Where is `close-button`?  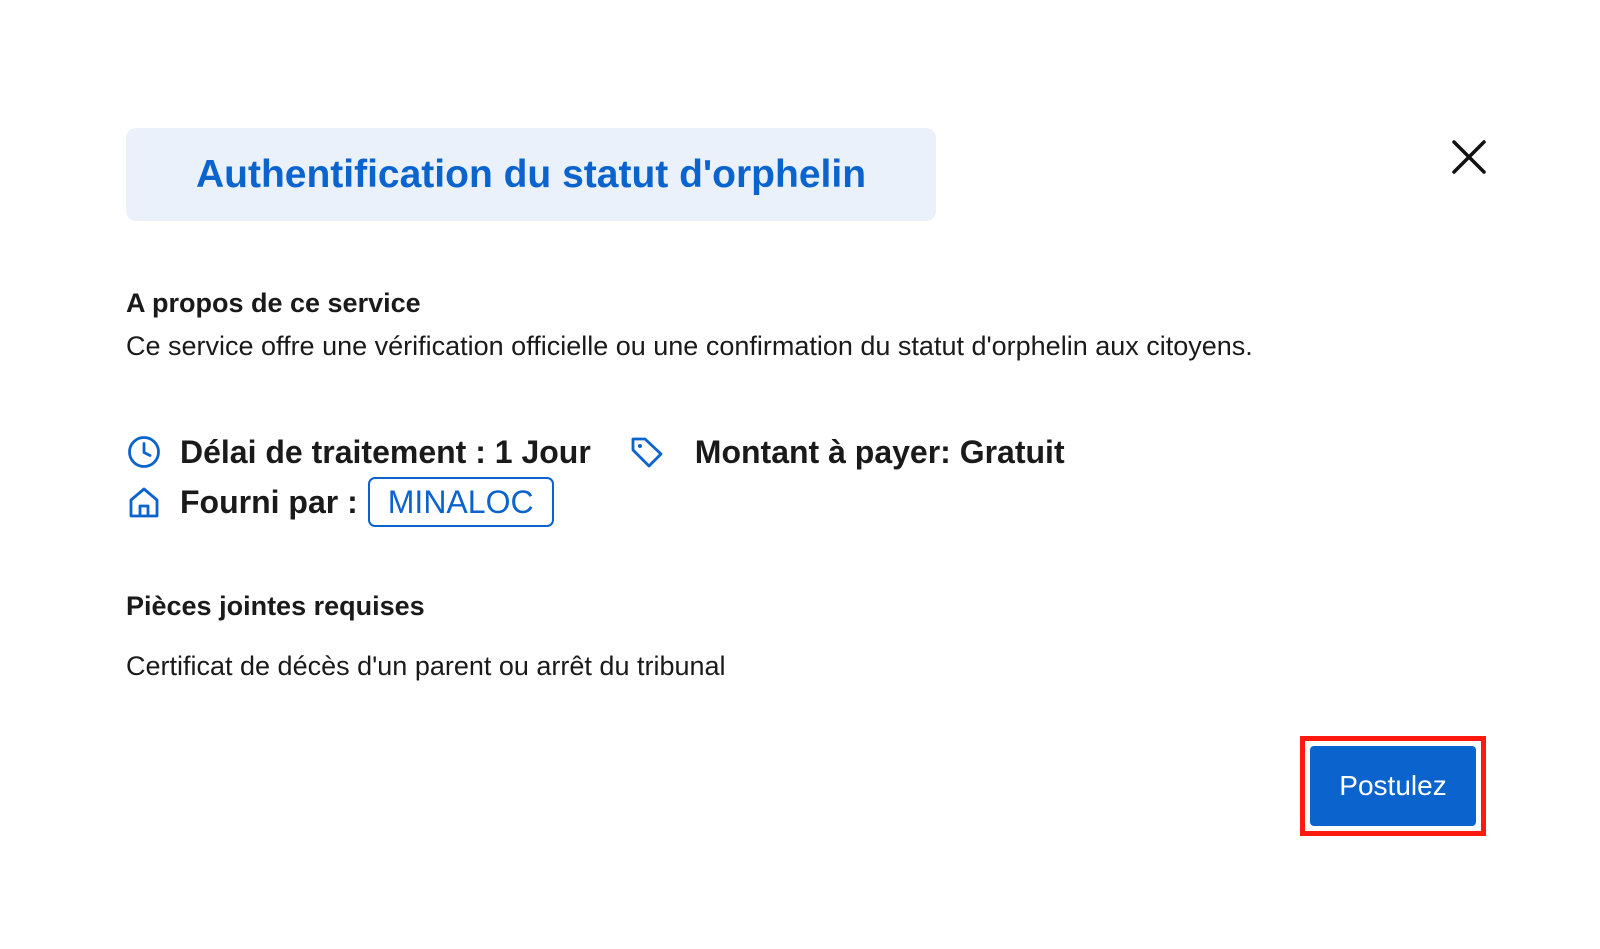
close-button is located at coordinates (1469, 157).